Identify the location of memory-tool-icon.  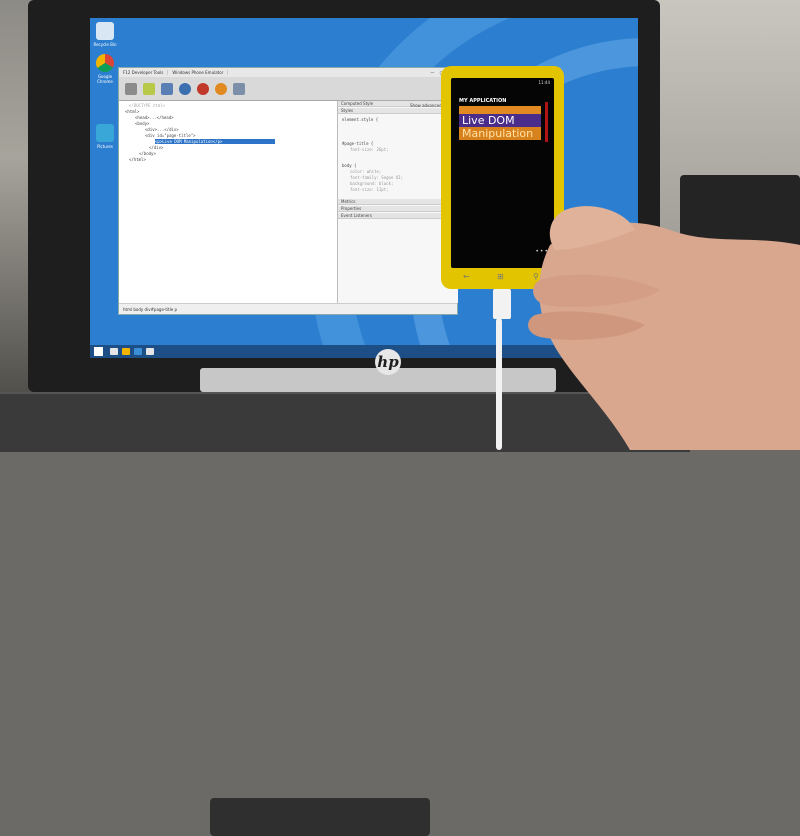
(239, 88).